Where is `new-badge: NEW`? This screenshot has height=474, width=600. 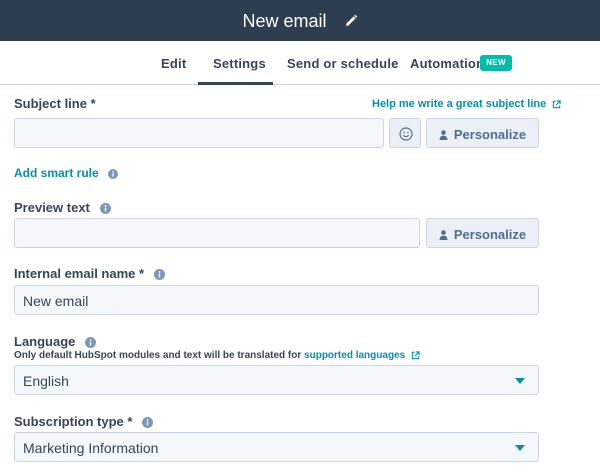
new-badge: NEW is located at coordinates (496, 63).